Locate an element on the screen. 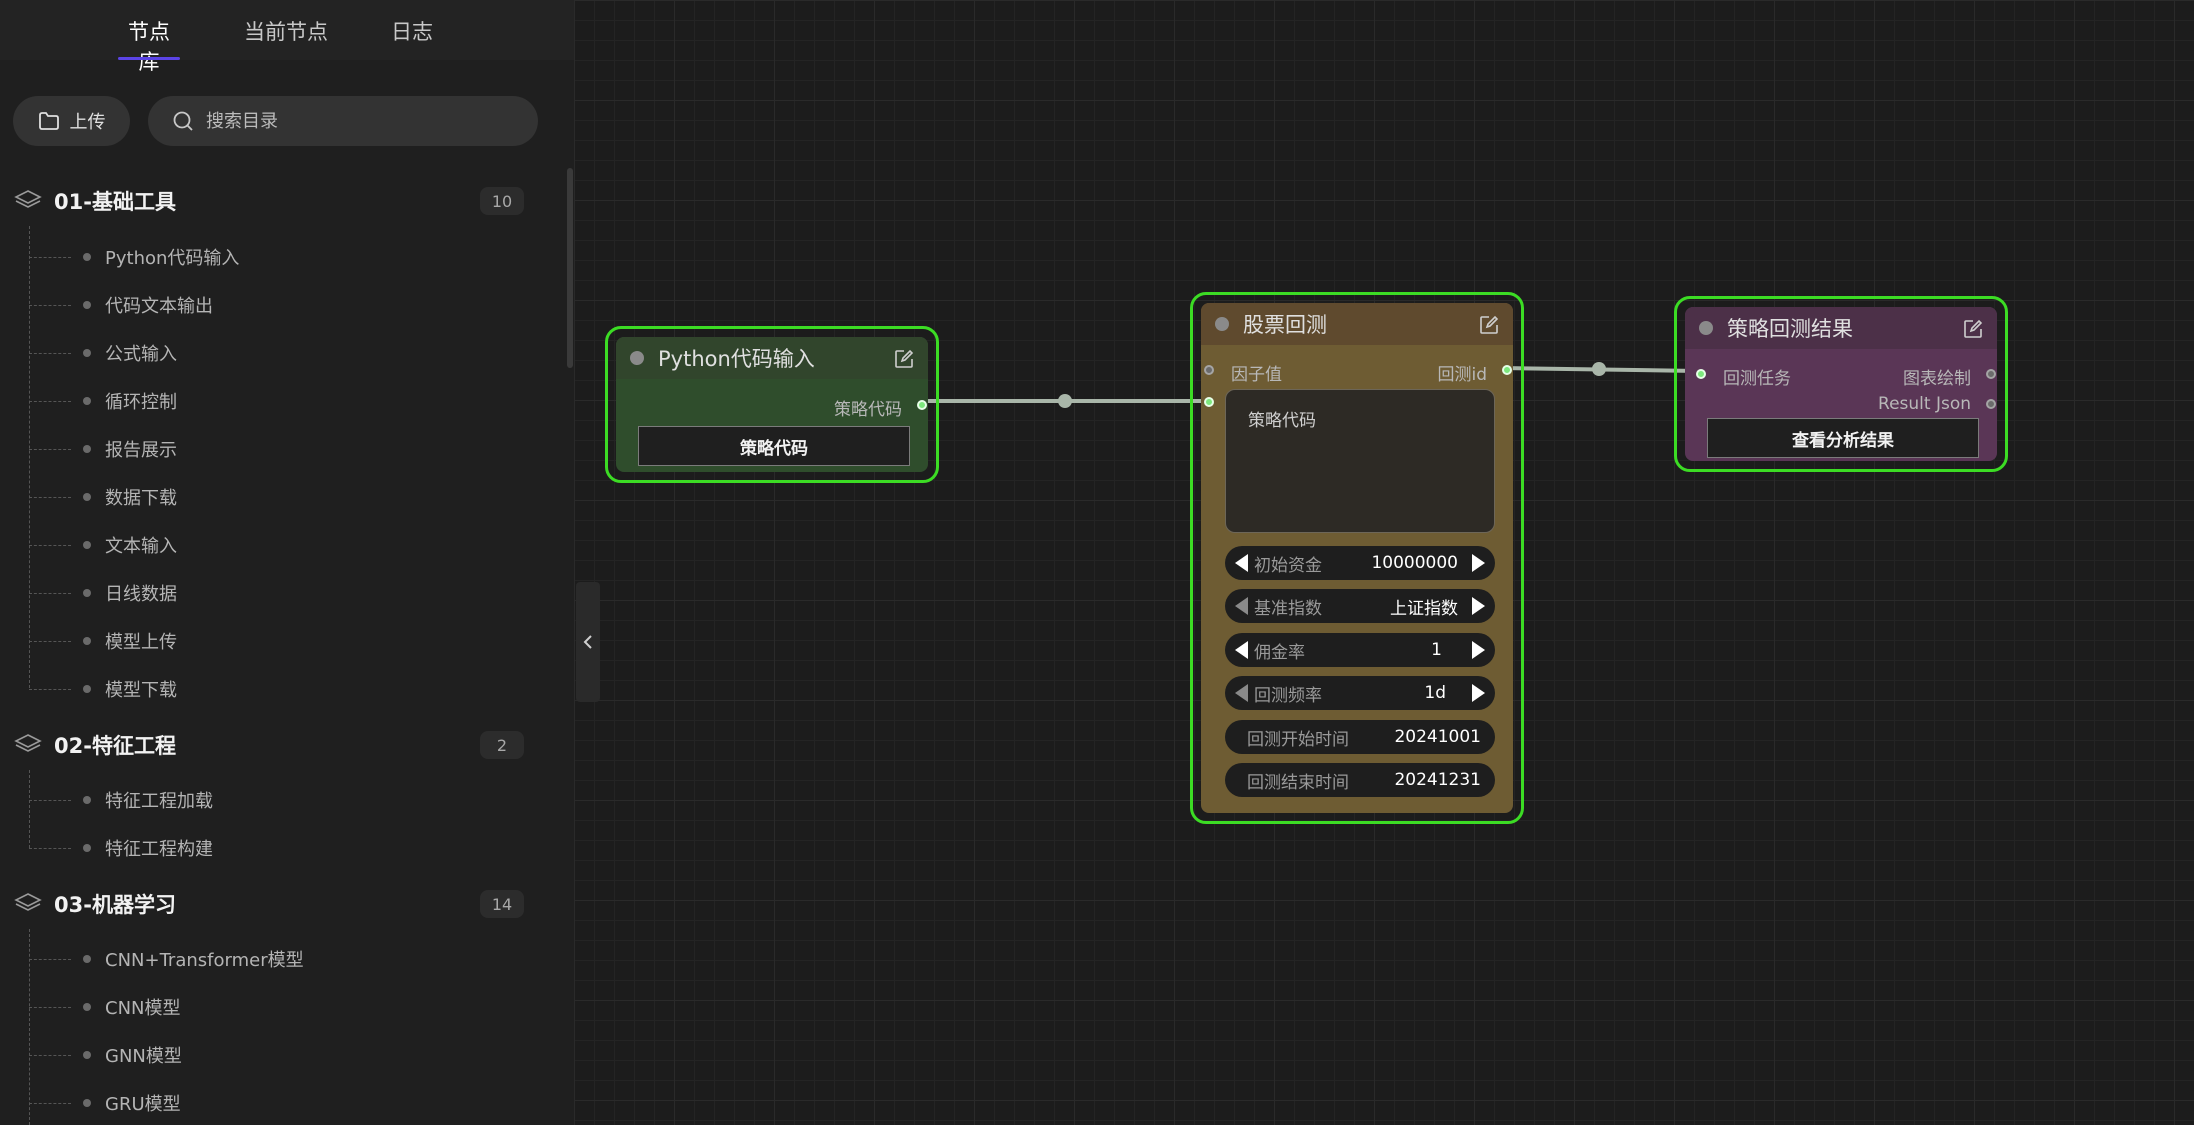  list-item: 特征工程构建 is located at coordinates (274, 848).